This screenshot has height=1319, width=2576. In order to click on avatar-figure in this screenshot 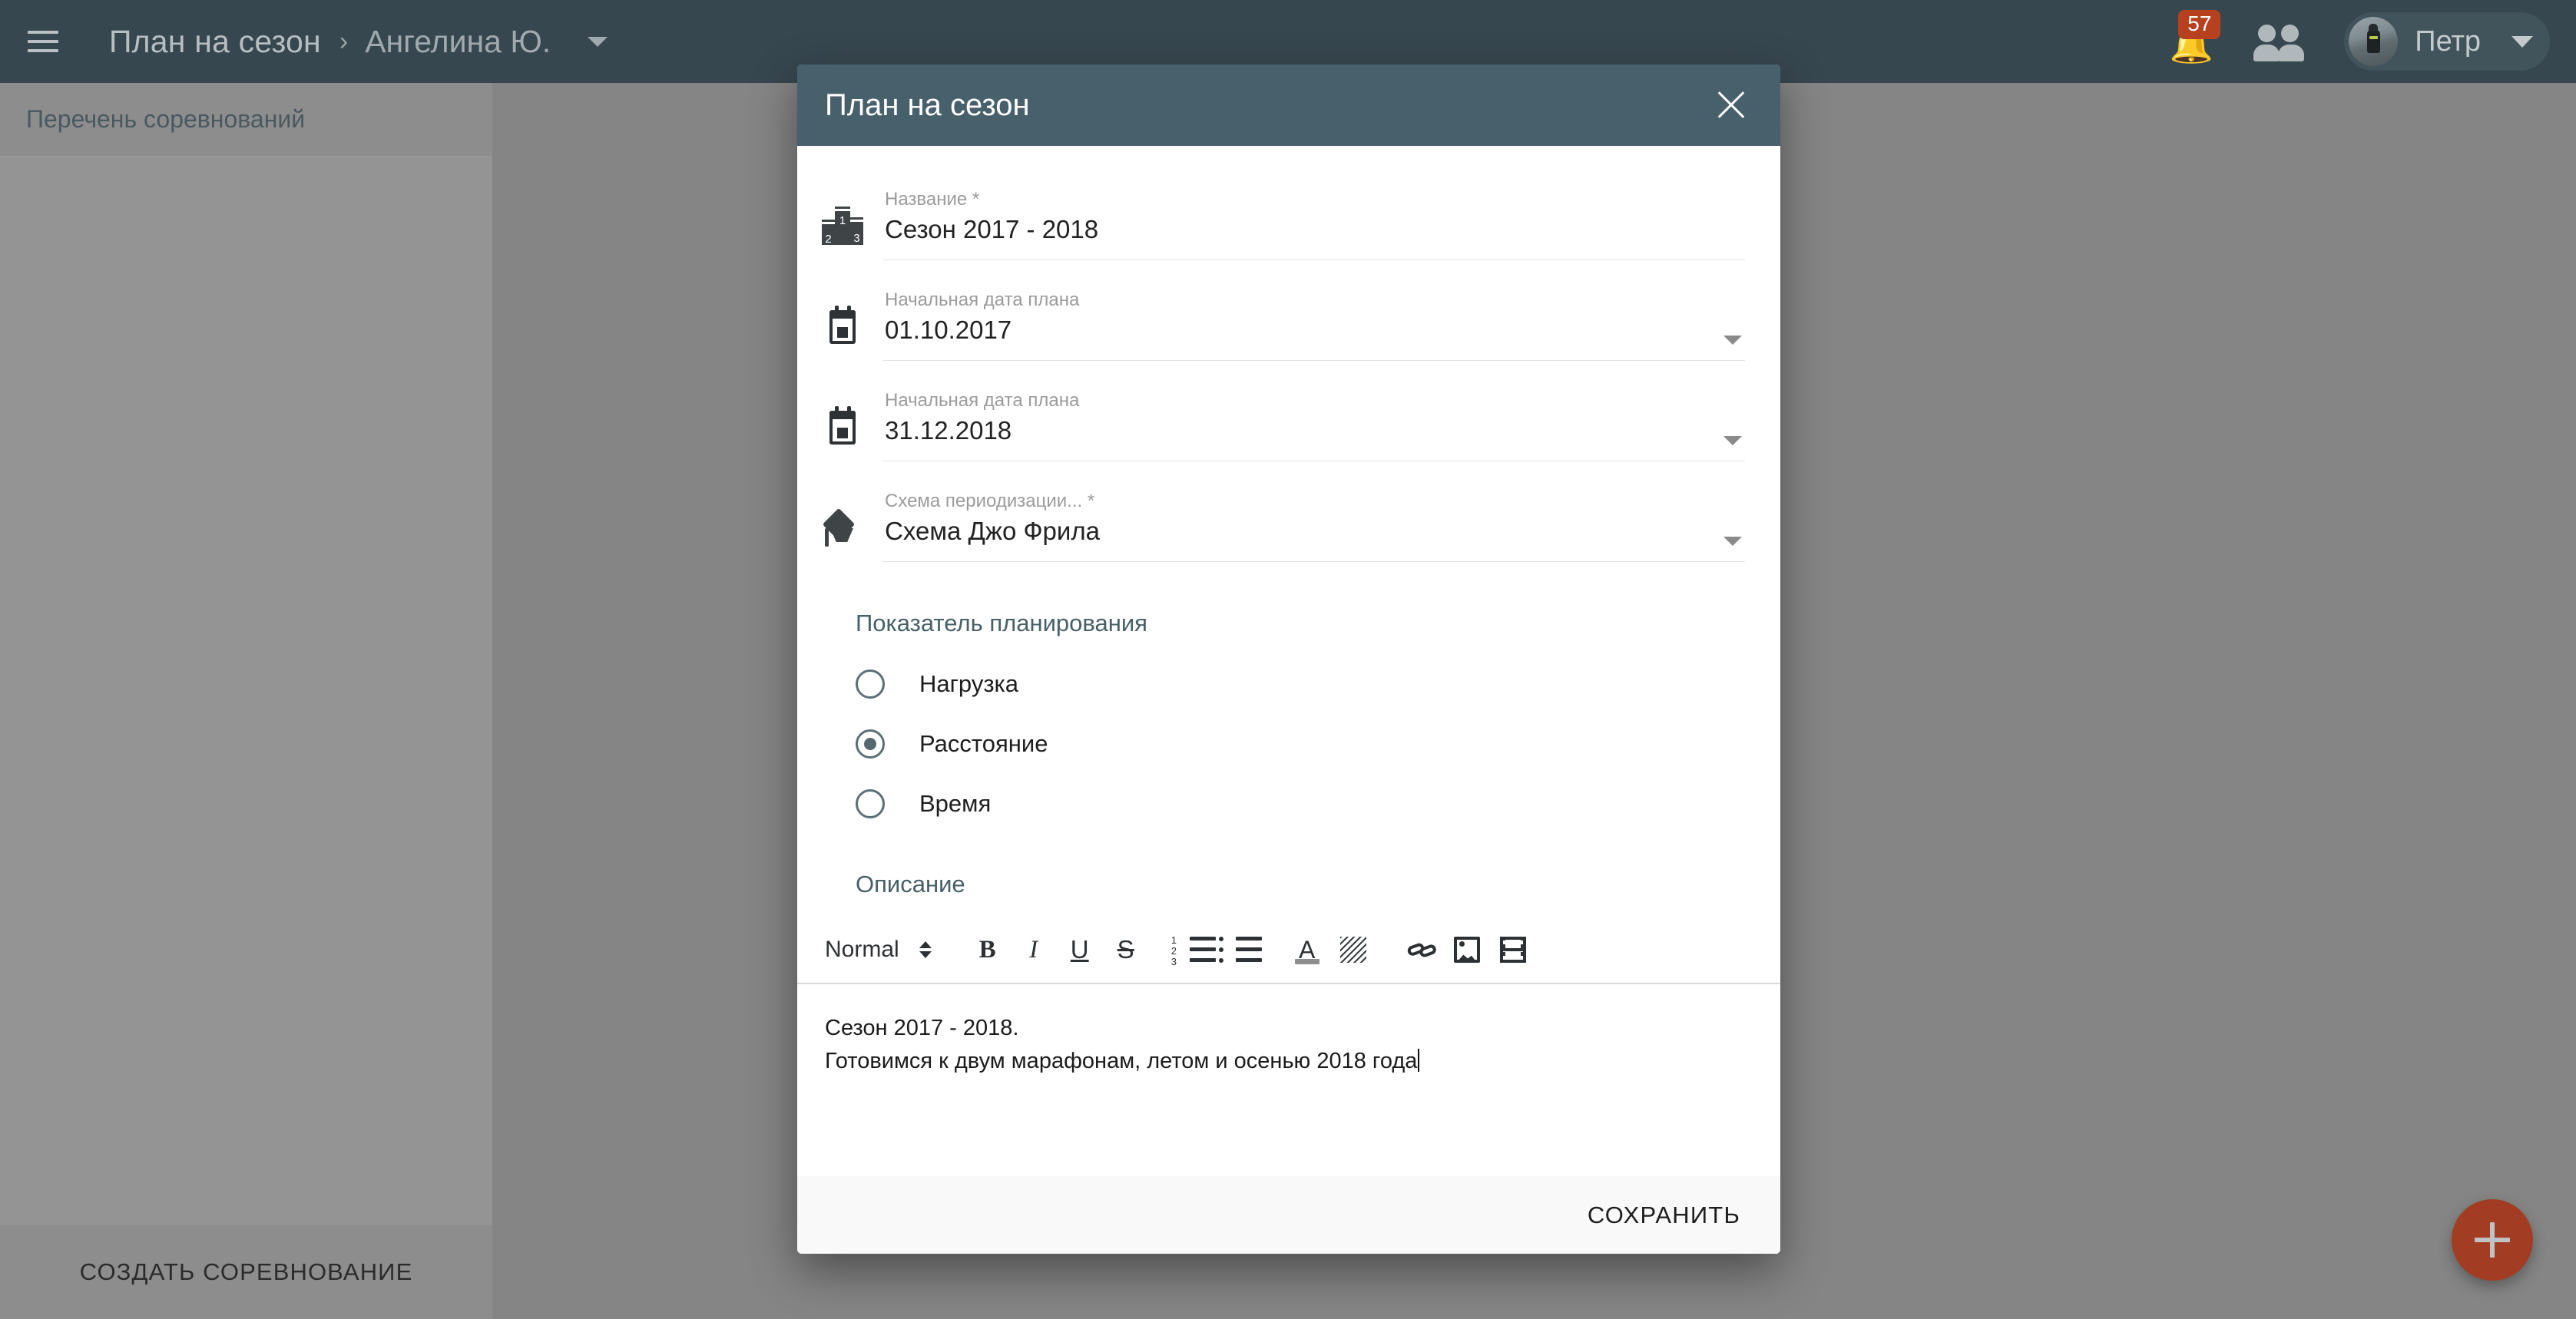, I will do `click(2374, 41)`.